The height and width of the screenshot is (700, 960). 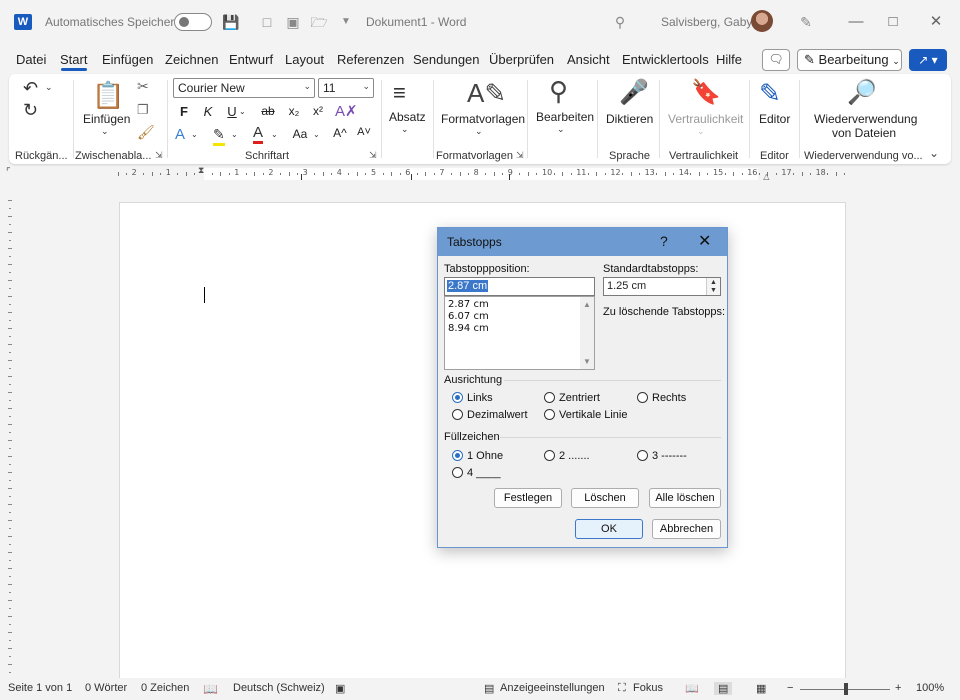 What do you see at coordinates (340, 688) in the screenshot?
I see `accessibility-icon: ▣` at bounding box center [340, 688].